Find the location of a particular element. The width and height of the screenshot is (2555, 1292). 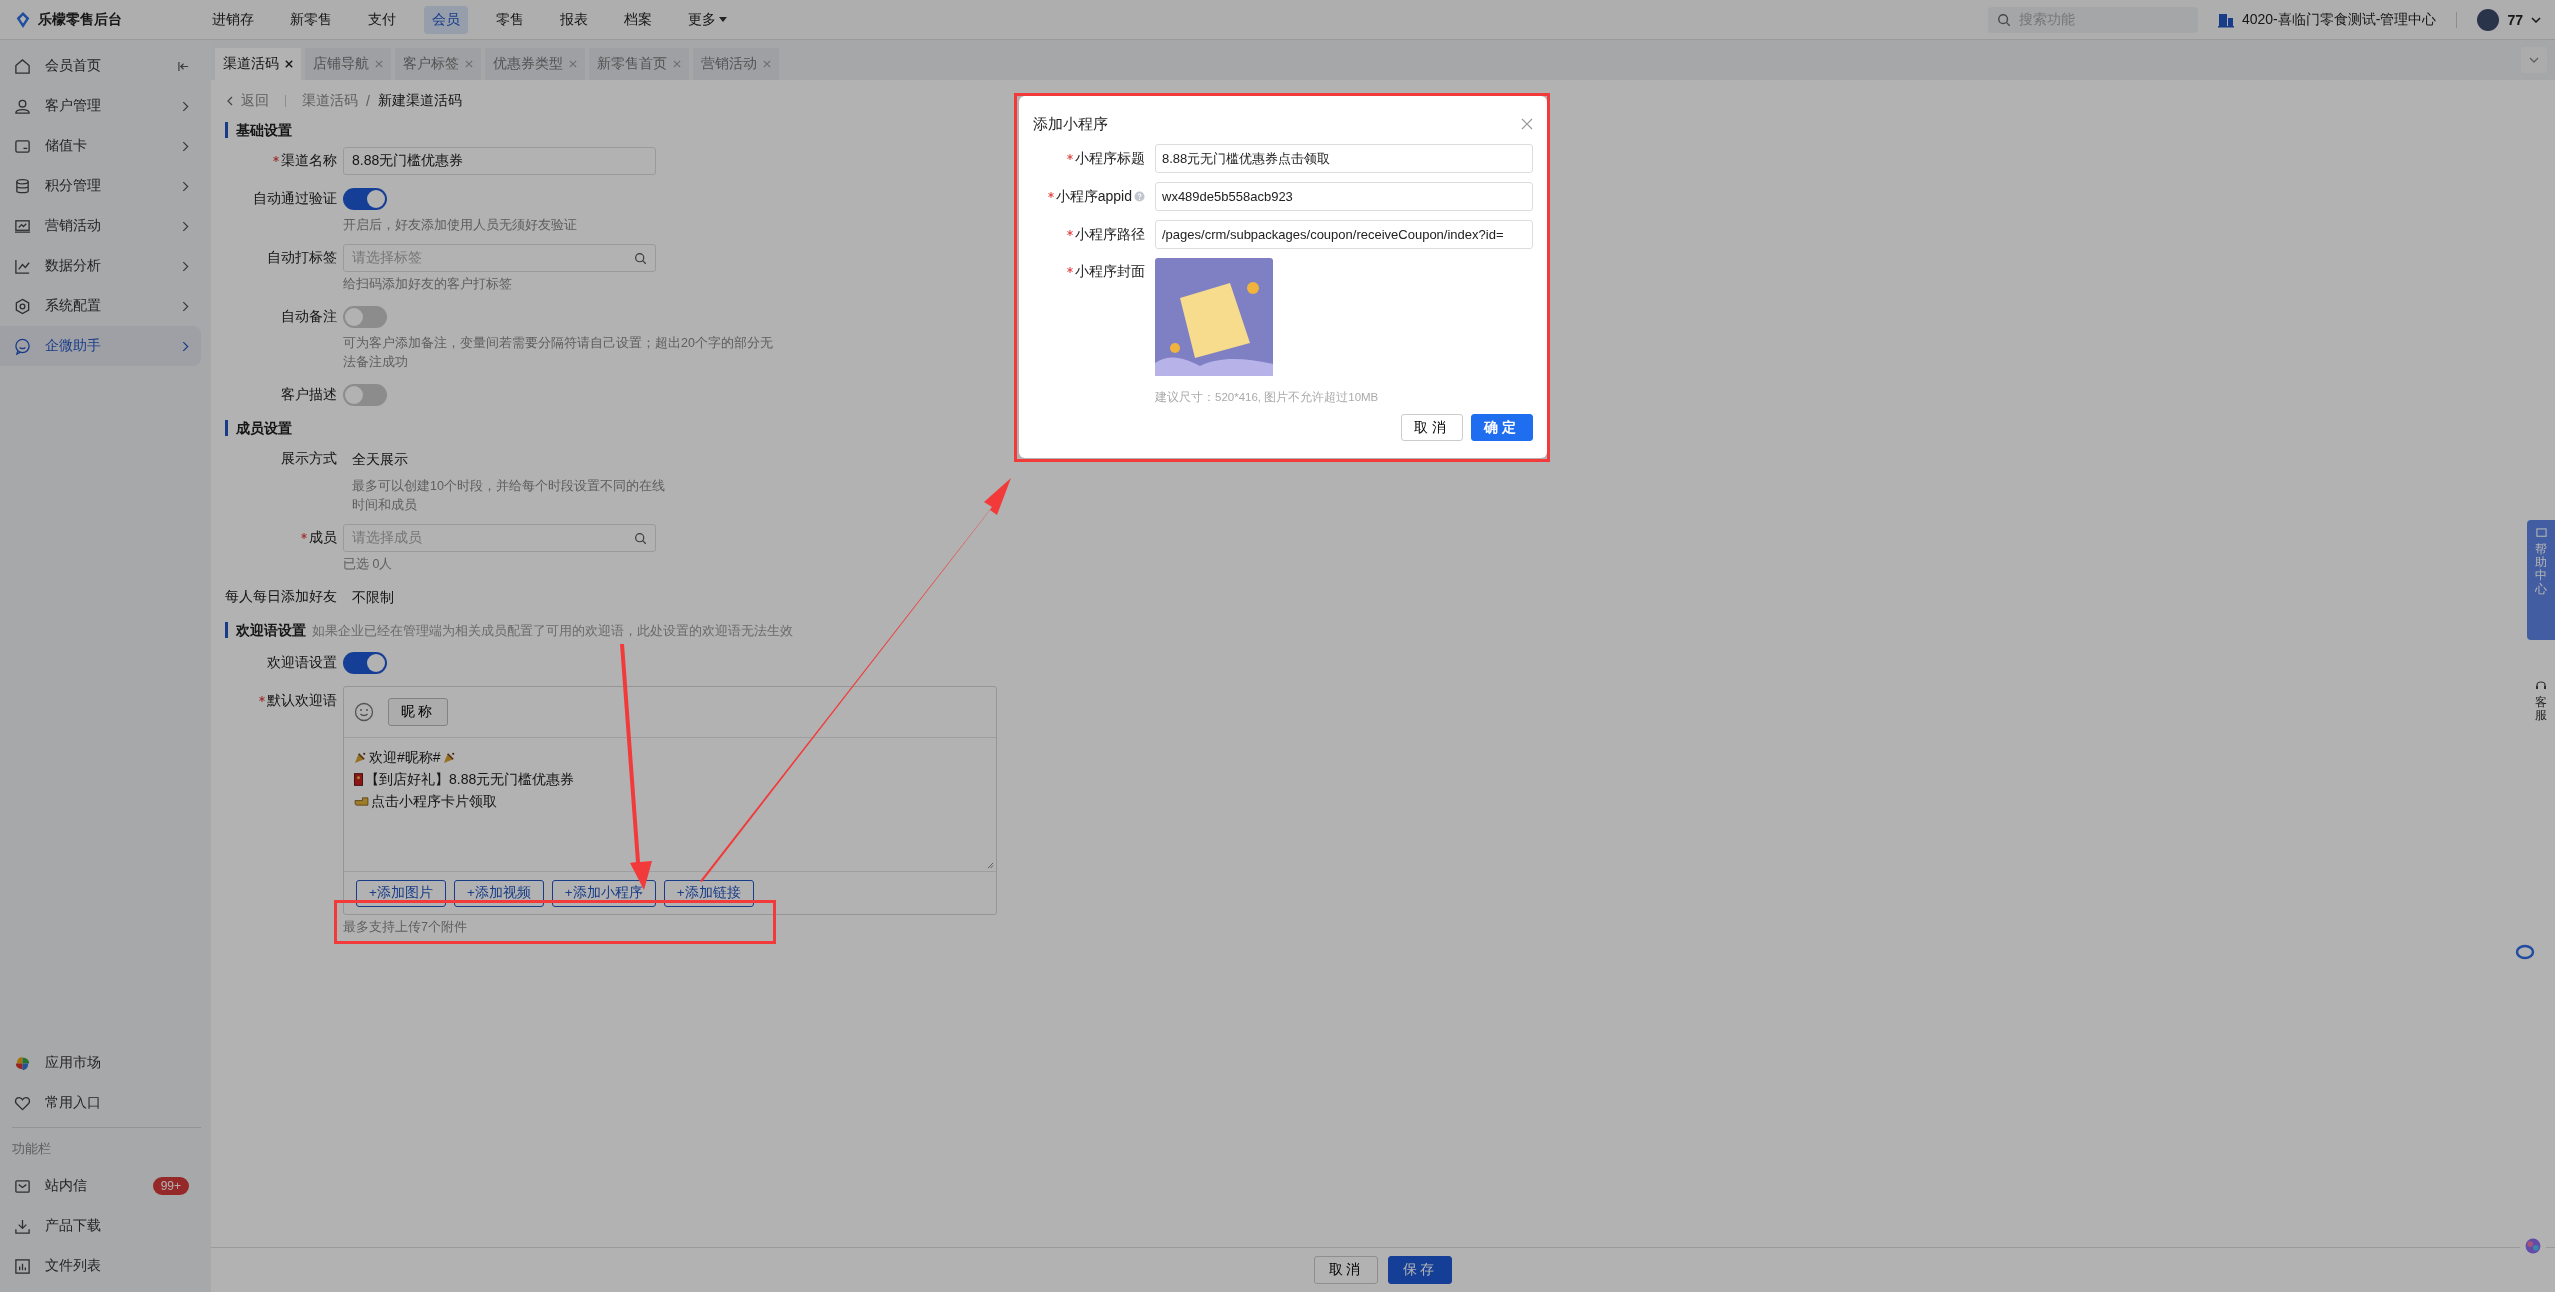

message-icon is located at coordinates (2541, 533).